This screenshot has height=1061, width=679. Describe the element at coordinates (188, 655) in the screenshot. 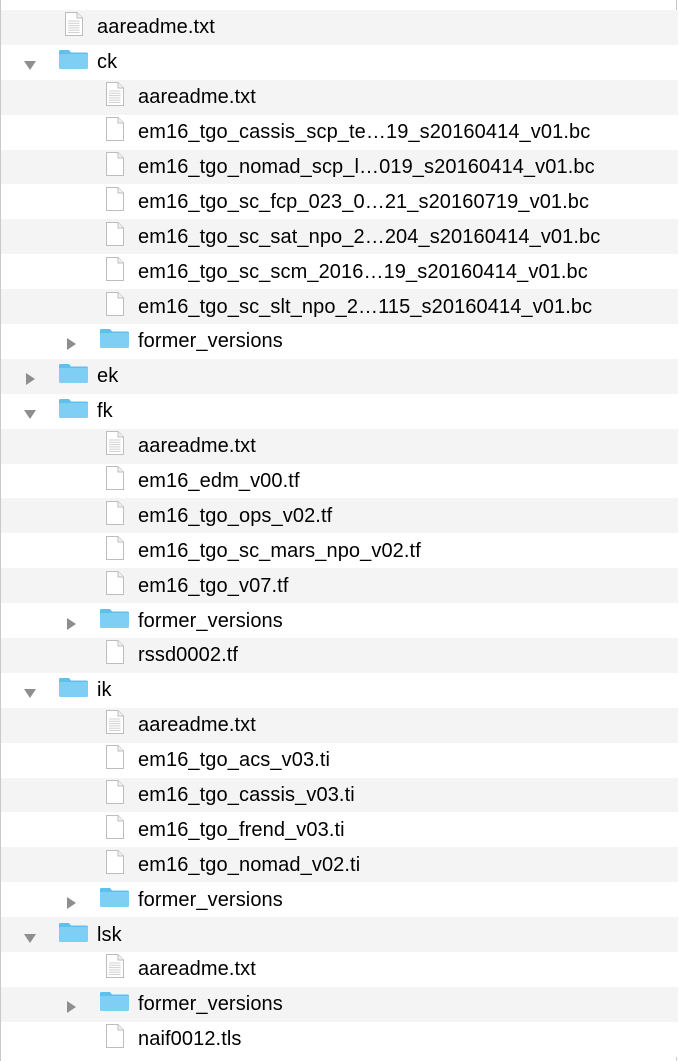

I see `file-name: rssd0002.tf` at that location.